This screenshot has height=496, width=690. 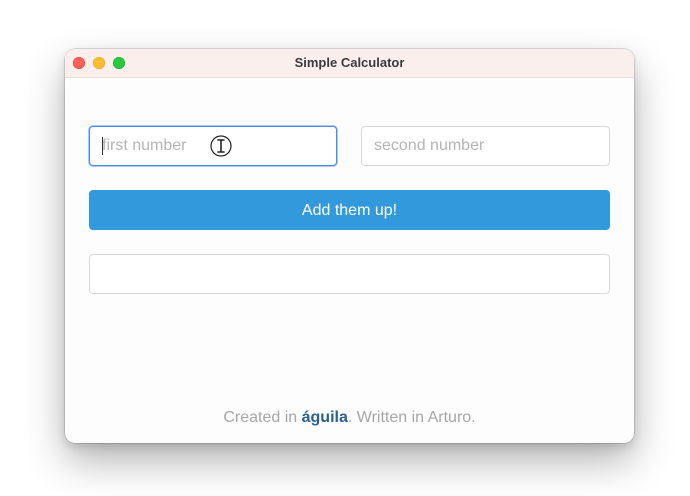 I want to click on footer-suffix: ., so click(x=473, y=417).